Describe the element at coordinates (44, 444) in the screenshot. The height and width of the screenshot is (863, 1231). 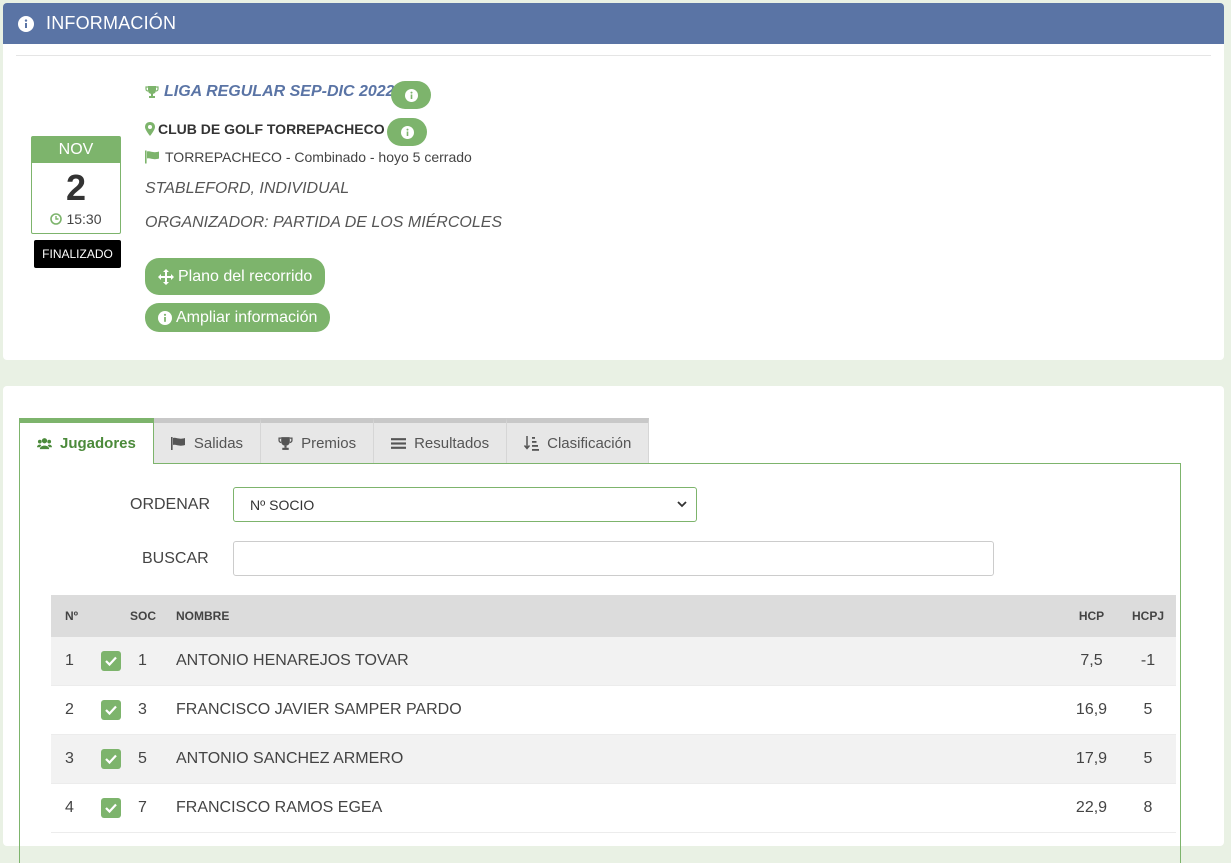
I see `users-icon` at that location.